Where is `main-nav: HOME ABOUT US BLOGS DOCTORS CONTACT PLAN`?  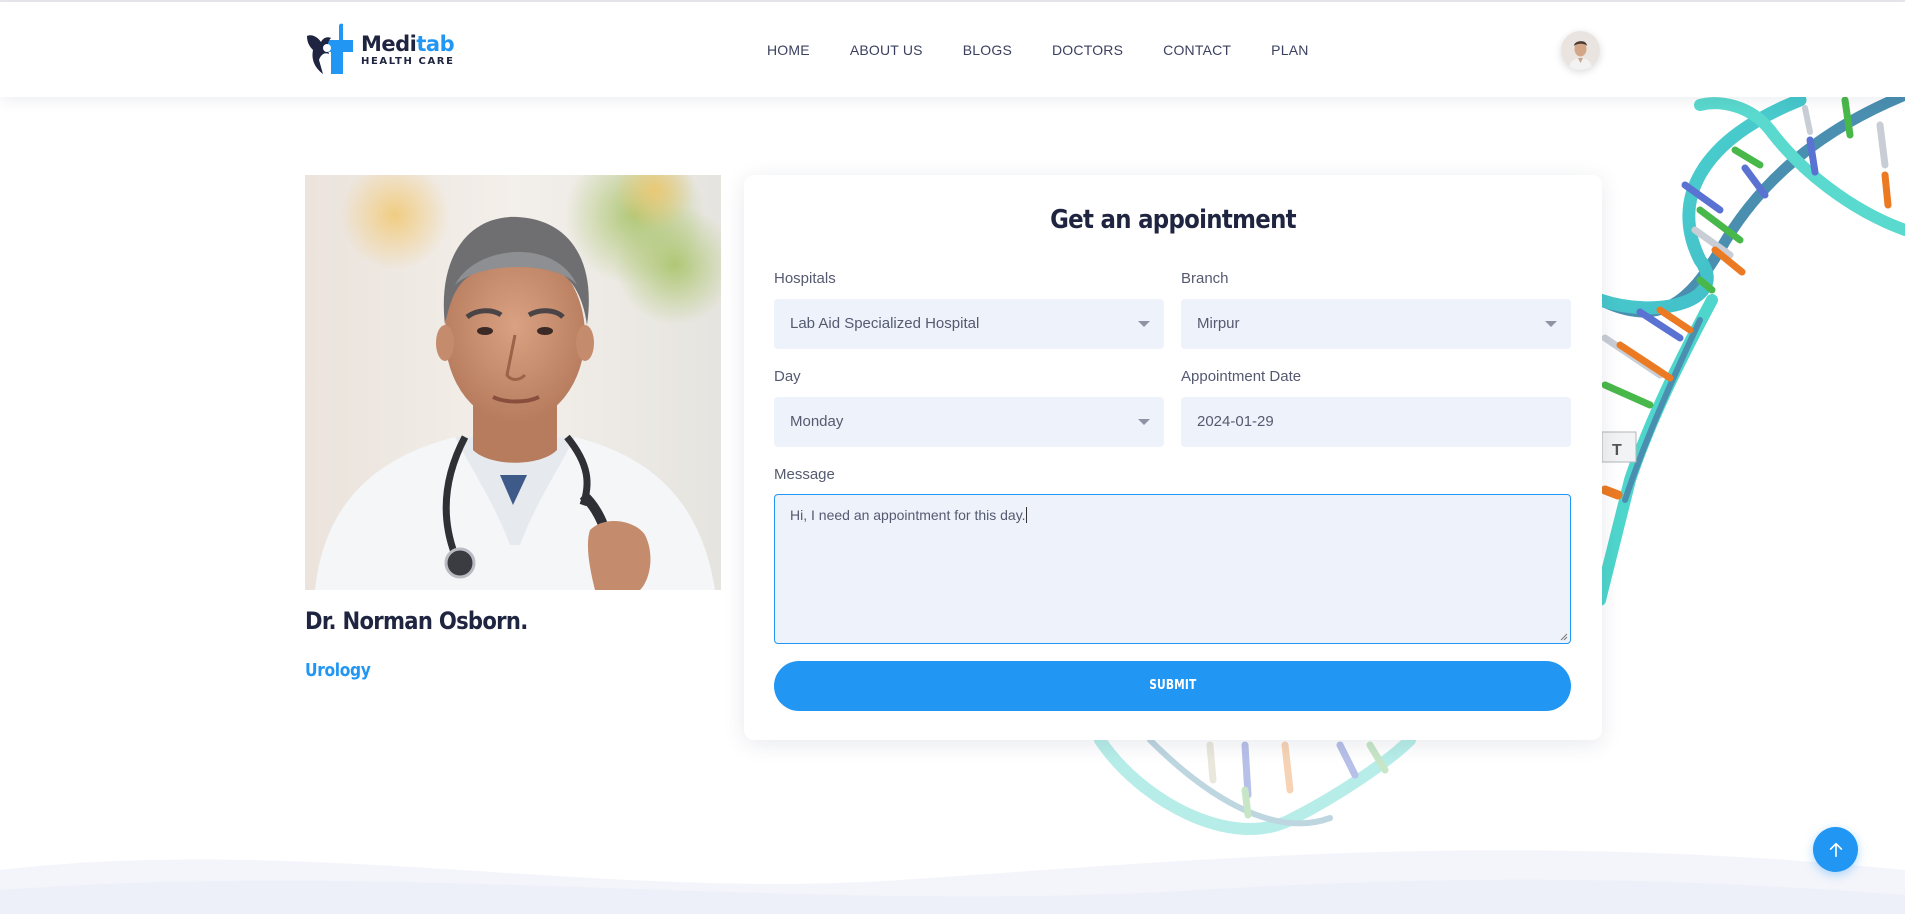
main-nav: HOME ABOUT US BLOGS DOCTORS CONTACT PLAN is located at coordinates (1049, 50).